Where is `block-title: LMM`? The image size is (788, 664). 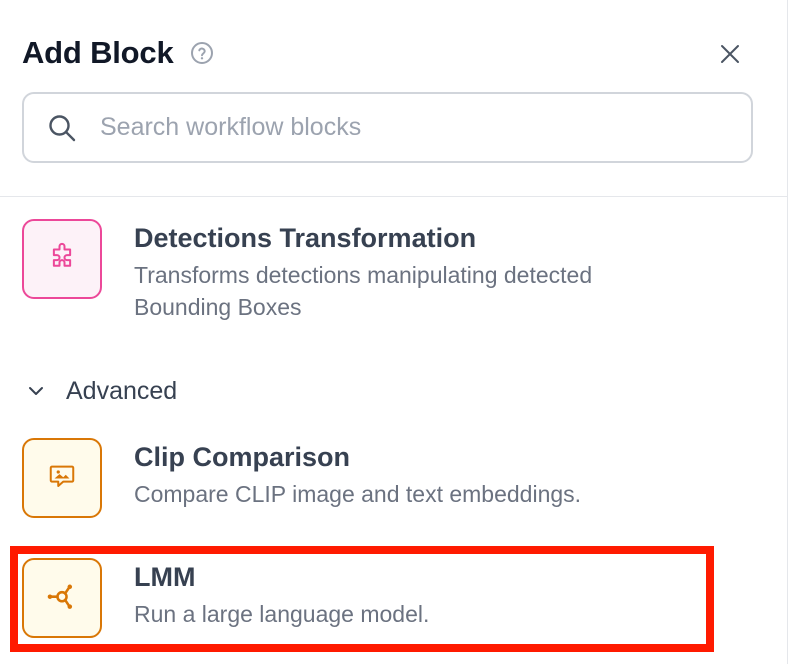 block-title: LMM is located at coordinates (165, 577).